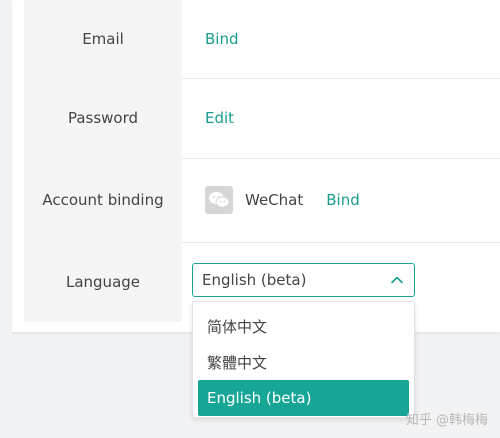 The height and width of the screenshot is (438, 500). I want to click on password-value-cell: Edit, so click(341, 118).